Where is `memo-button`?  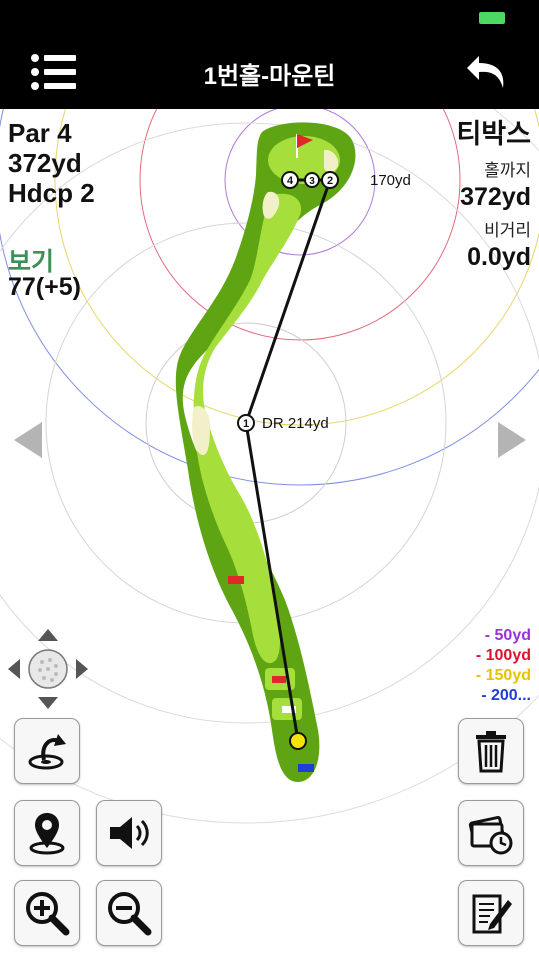
memo-button is located at coordinates (491, 913).